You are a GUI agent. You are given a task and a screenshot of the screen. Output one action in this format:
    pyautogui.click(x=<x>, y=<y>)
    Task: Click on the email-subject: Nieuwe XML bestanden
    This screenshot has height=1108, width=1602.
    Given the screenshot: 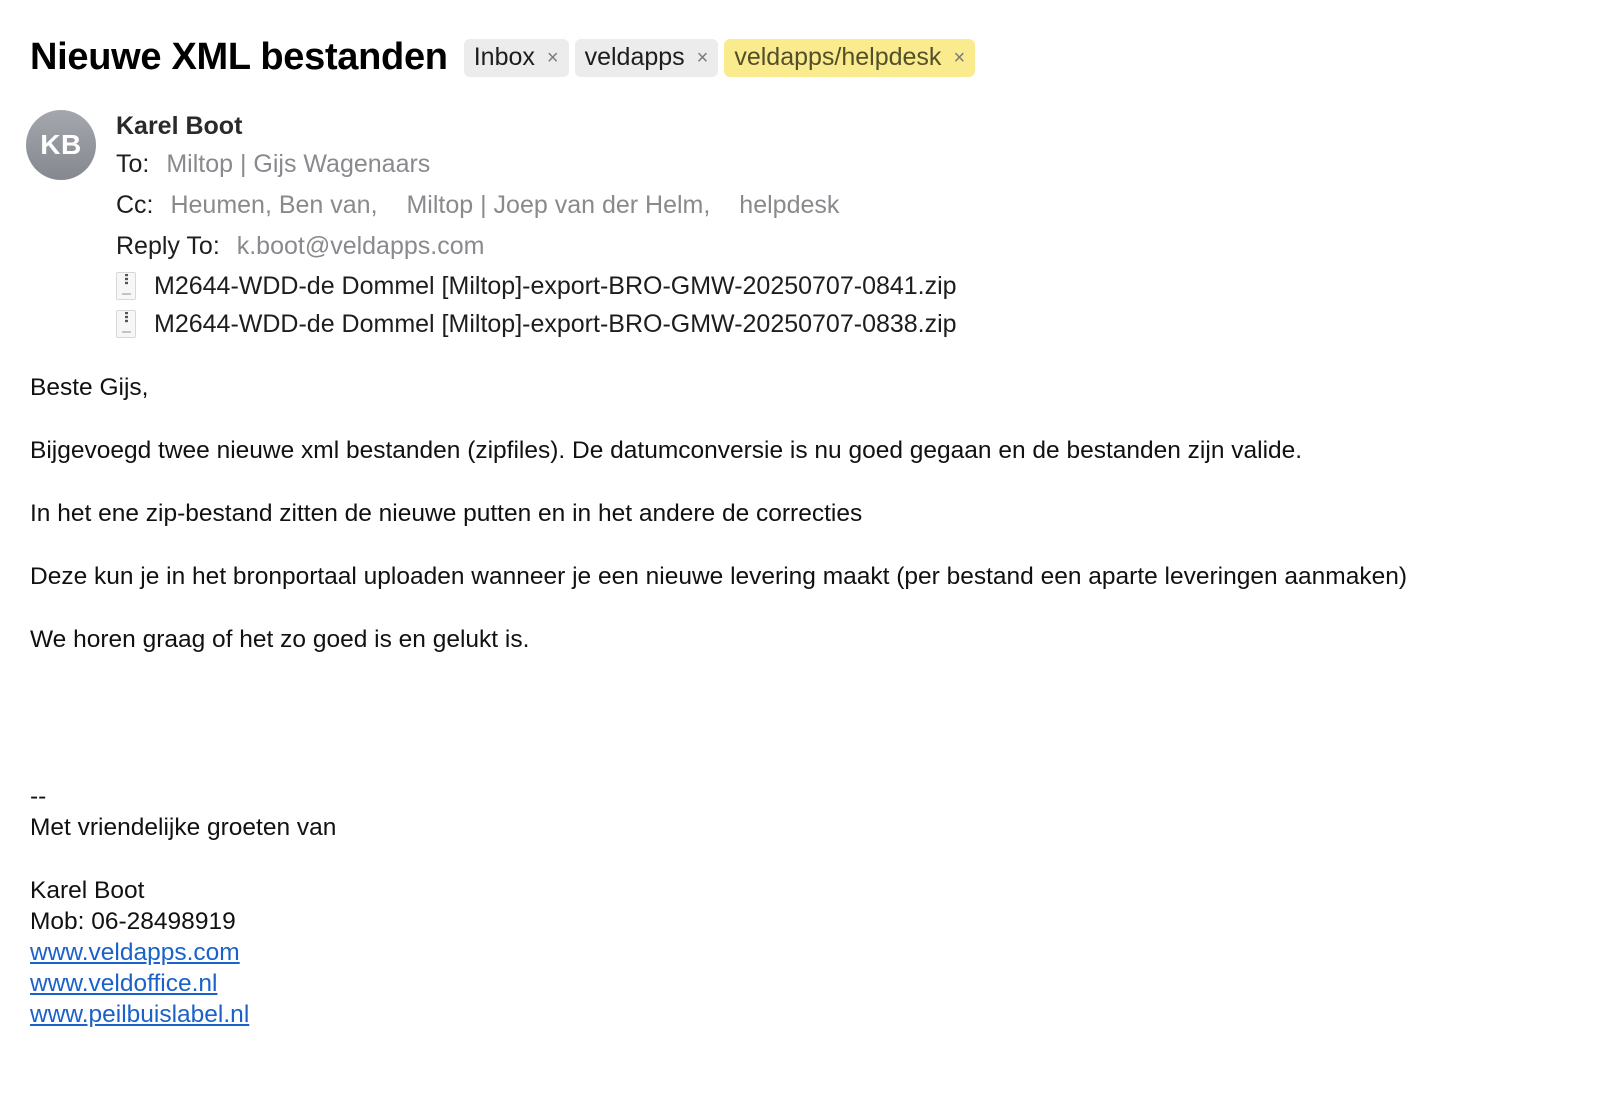 What is the action you would take?
    pyautogui.click(x=239, y=57)
    